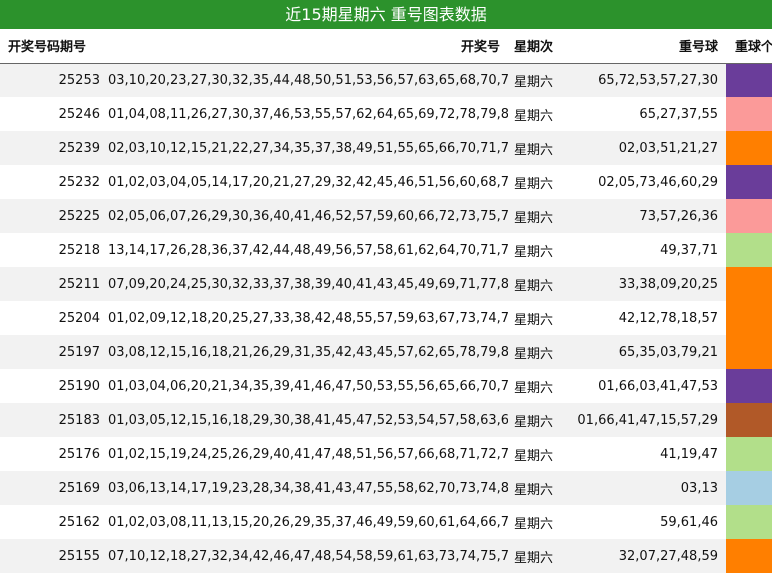 The height and width of the screenshot is (574, 772). Describe the element at coordinates (79, 182) in the screenshot. I see `issue-cell: 25232` at that location.